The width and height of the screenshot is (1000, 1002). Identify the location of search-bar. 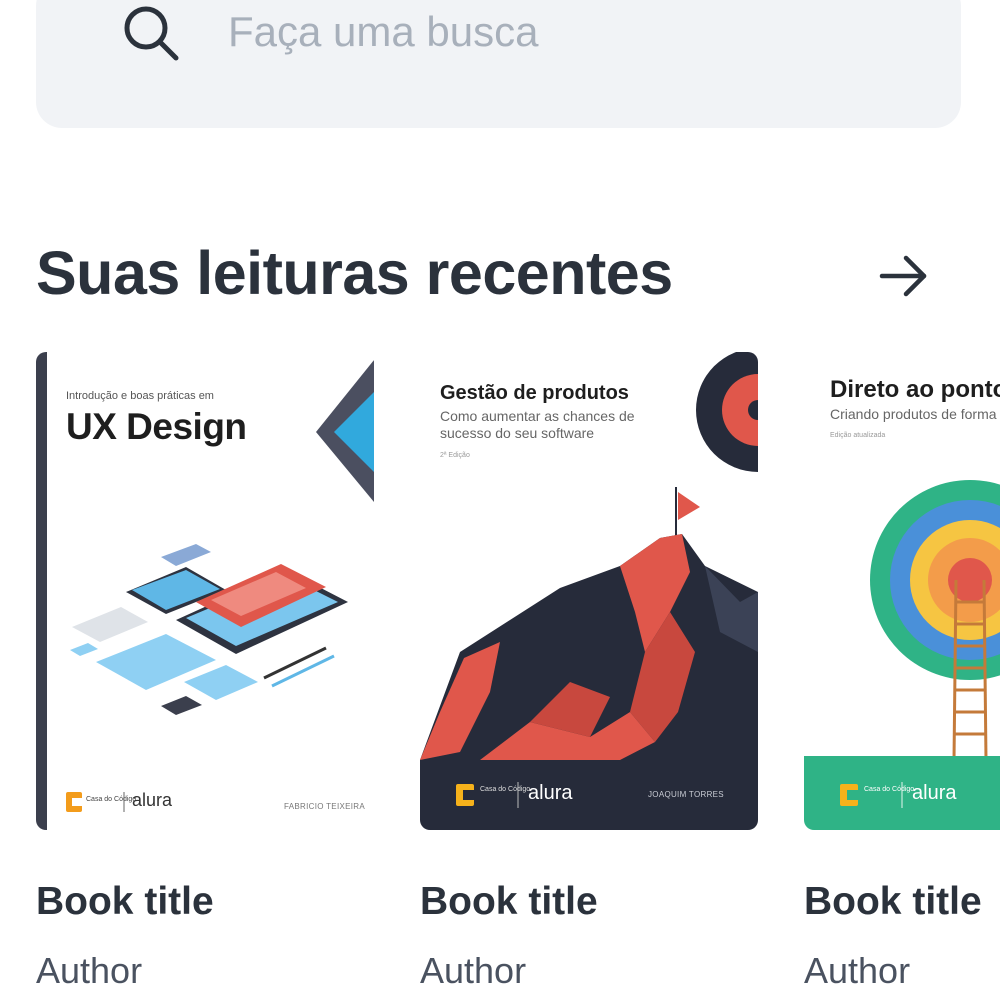
(498, 64).